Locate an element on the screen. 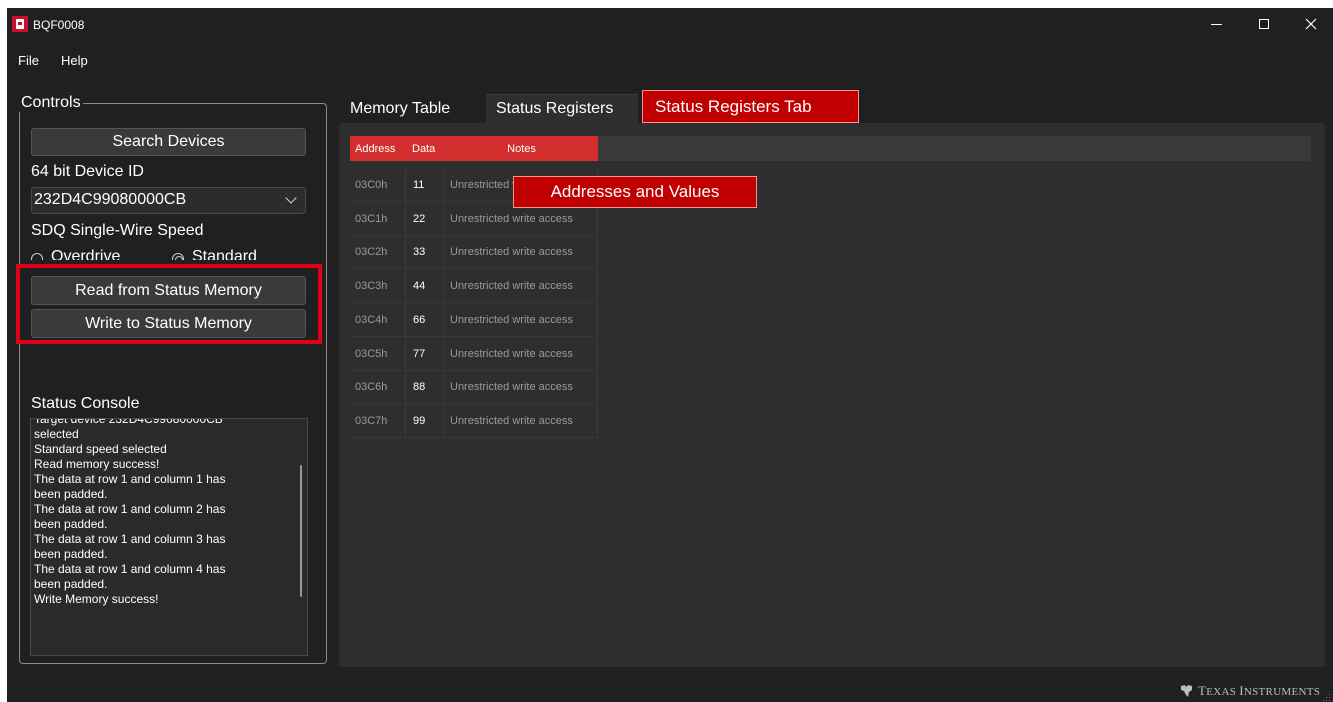  texas-instruments-logo: TEXAS INSTRUMENTS is located at coordinates (1249, 691).